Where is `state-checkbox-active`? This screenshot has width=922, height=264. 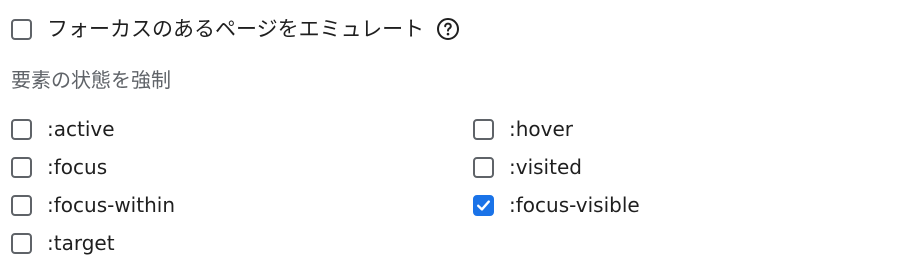 state-checkbox-active is located at coordinates (21, 129).